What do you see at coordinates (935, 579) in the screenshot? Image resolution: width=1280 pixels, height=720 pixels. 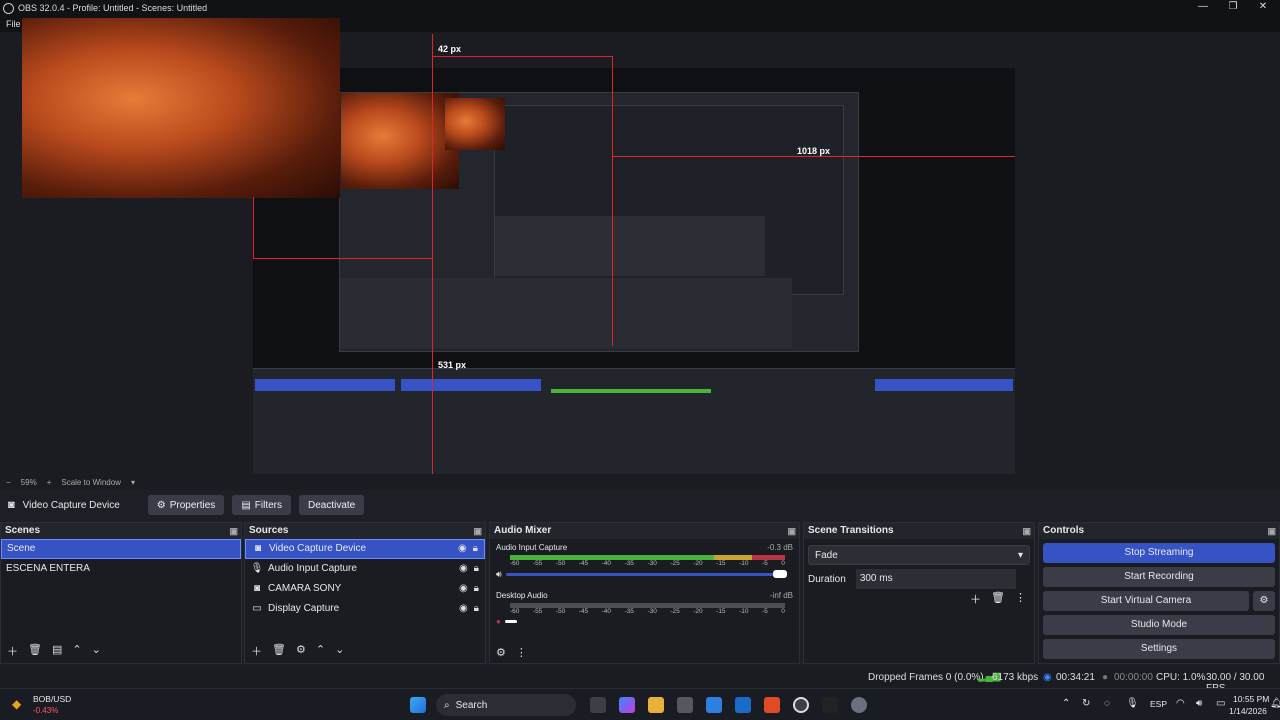 I see `duration-input: 300 ms` at bounding box center [935, 579].